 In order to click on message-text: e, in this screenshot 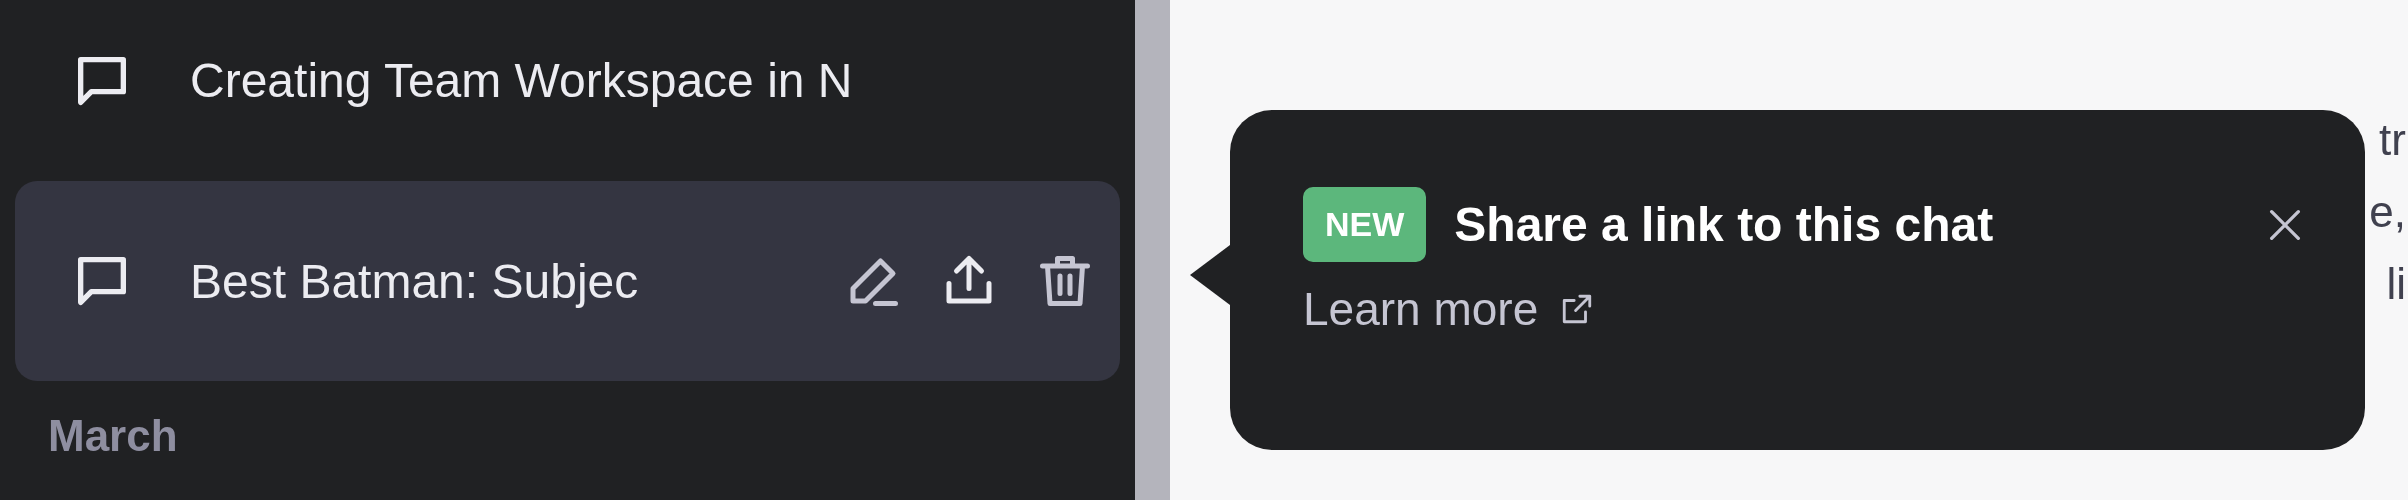, I will do `click(2388, 212)`.